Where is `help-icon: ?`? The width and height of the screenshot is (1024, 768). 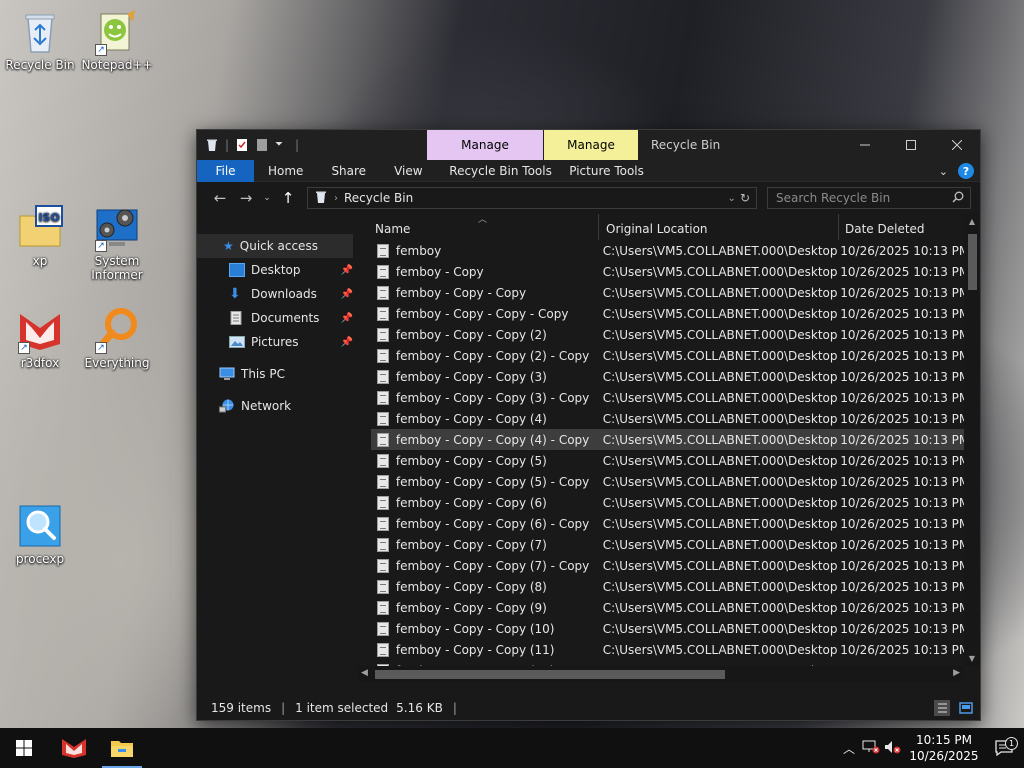 help-icon: ? is located at coordinates (966, 171).